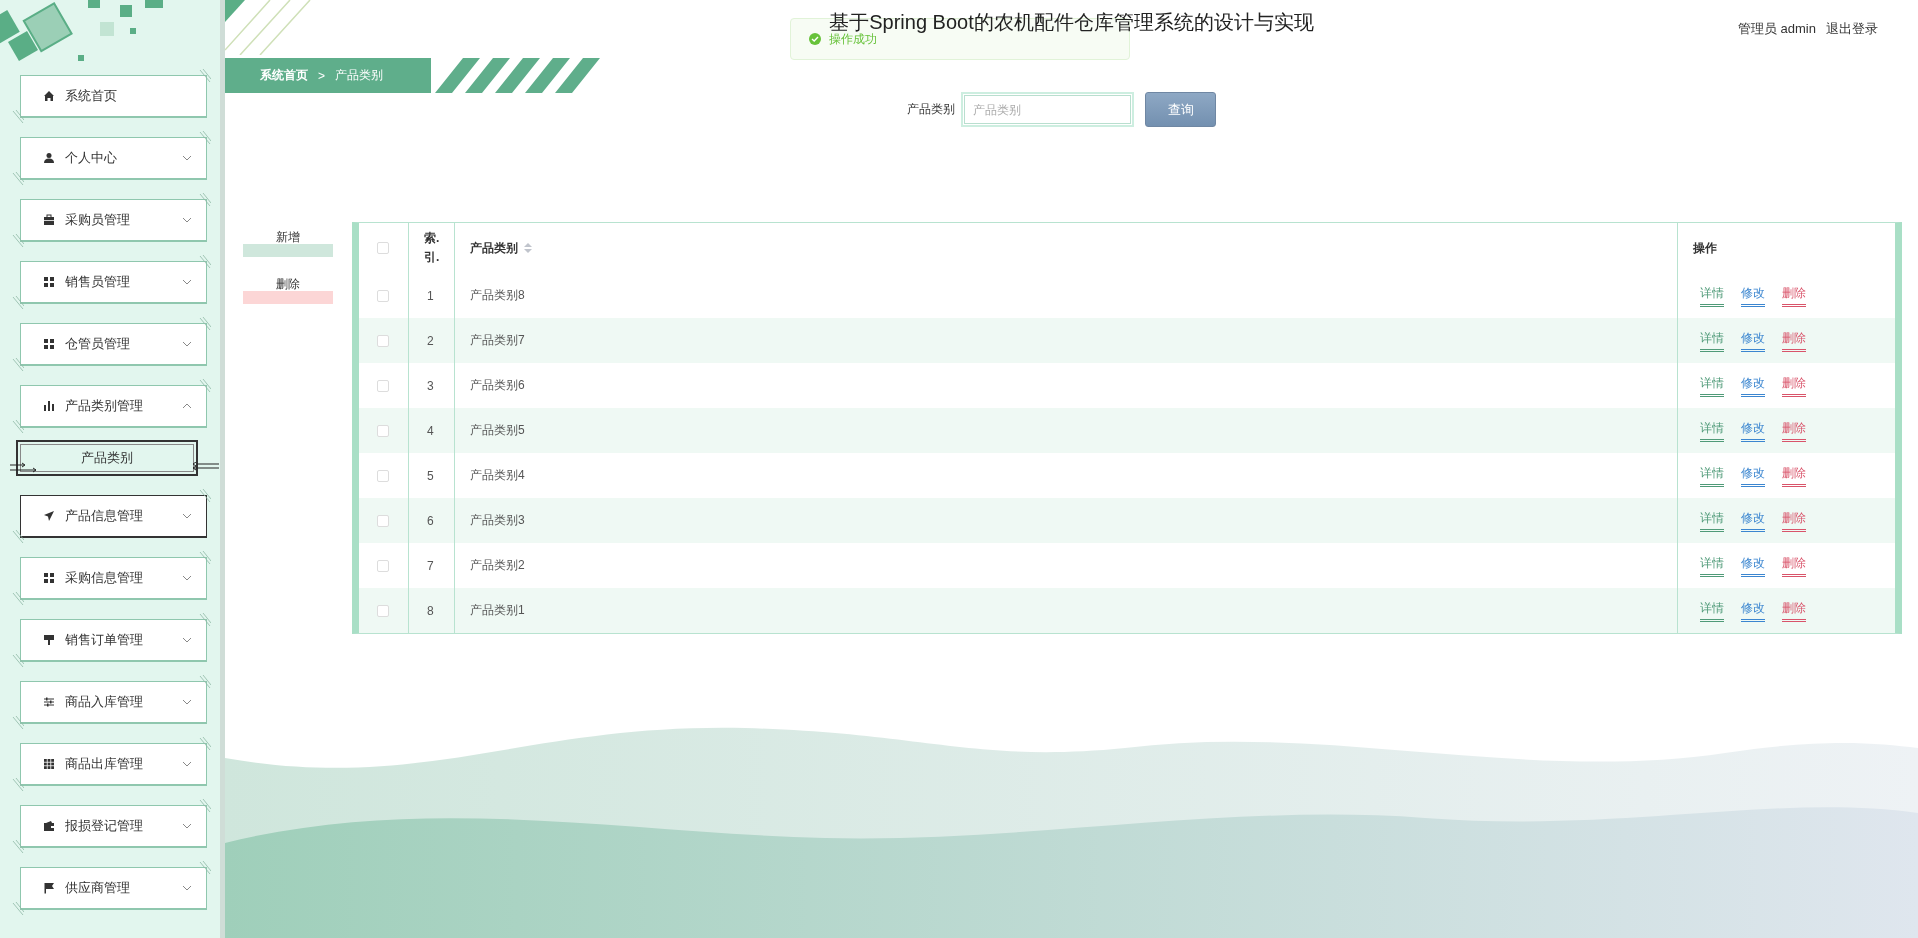 The width and height of the screenshot is (1918, 938). Describe the element at coordinates (288, 289) in the screenshot. I see `delete-button: 删除` at that location.